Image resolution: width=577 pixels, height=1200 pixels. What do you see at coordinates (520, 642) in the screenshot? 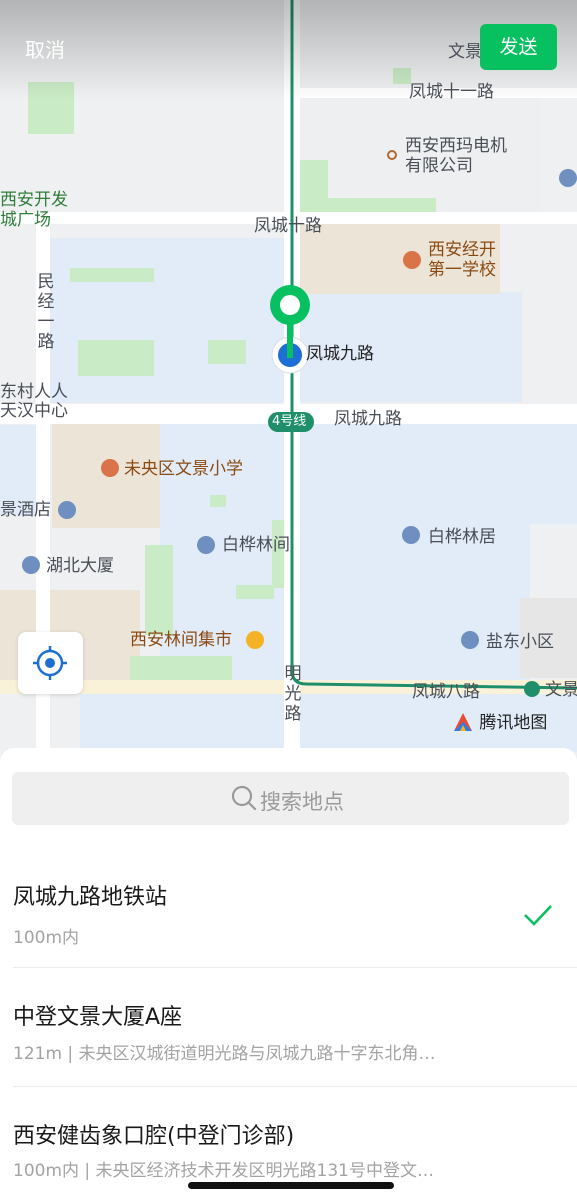
I see `poi-label-yandong: 盐东小区` at bounding box center [520, 642].